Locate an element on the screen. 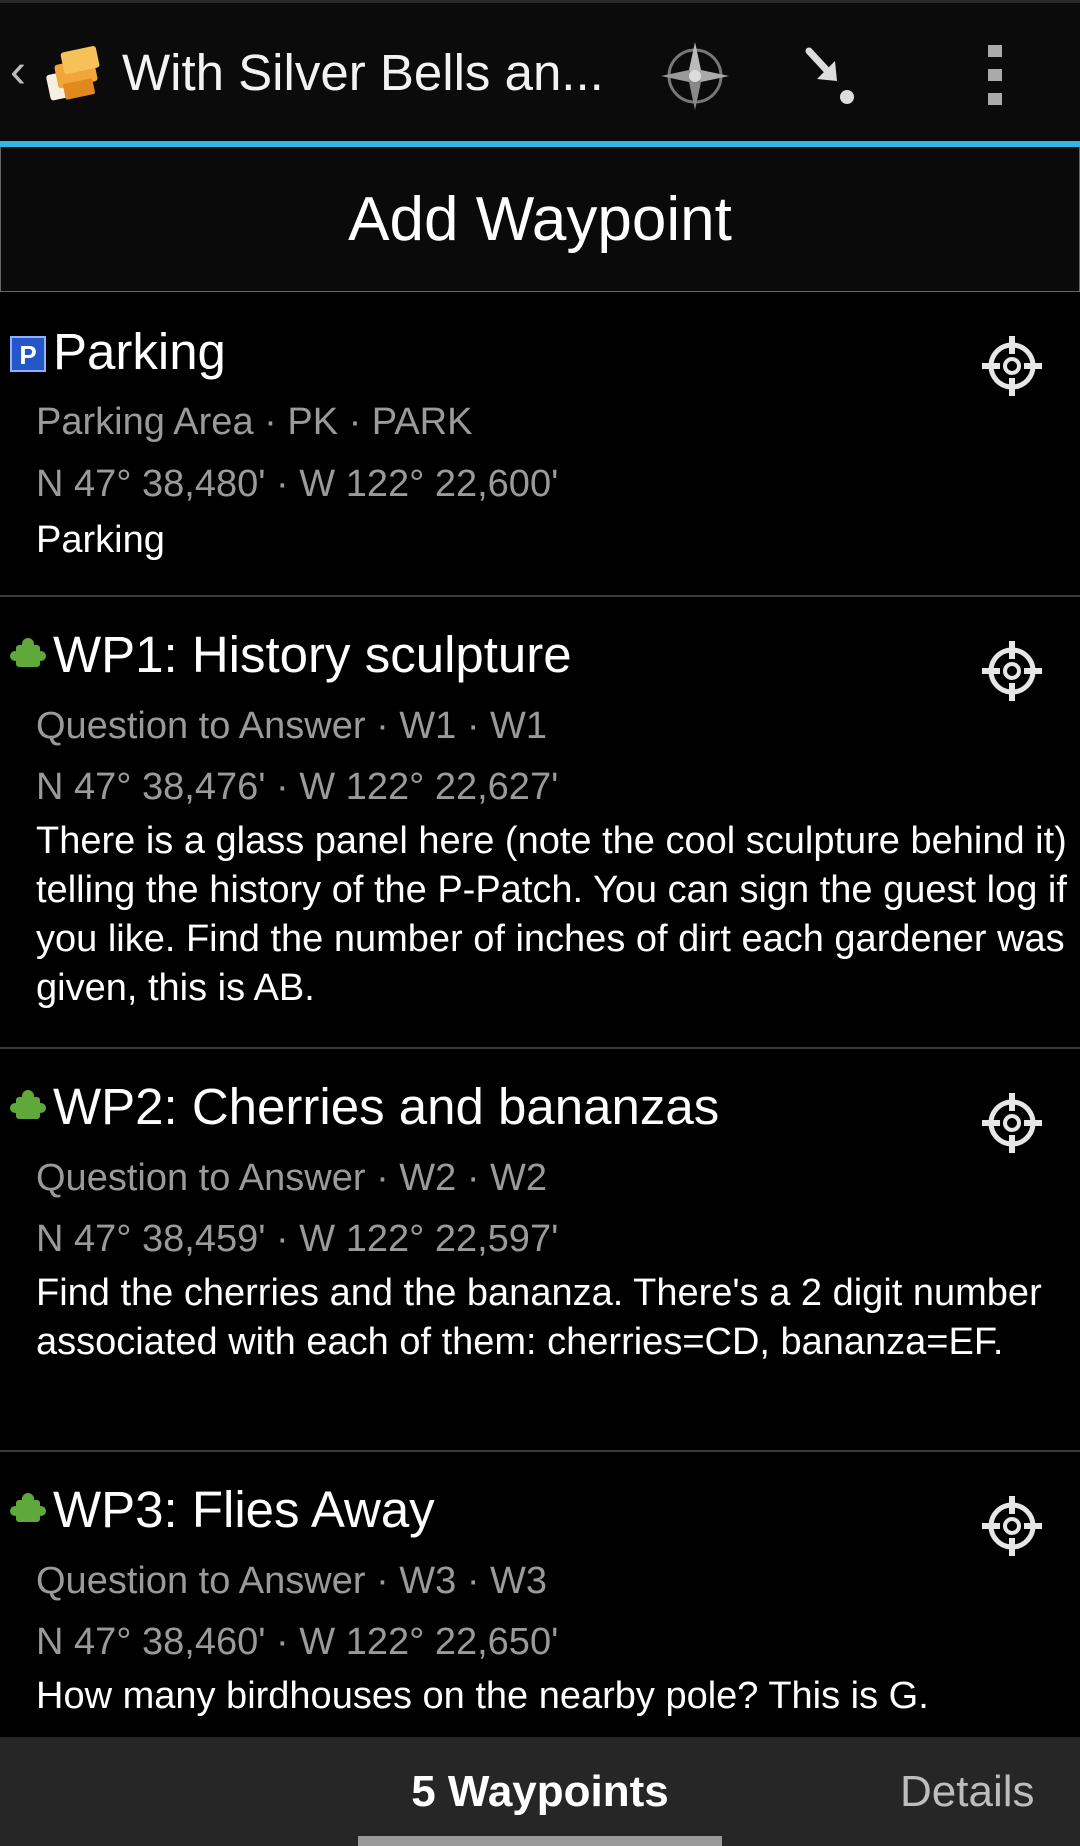  tab-details: Details is located at coordinates (990, 1791).